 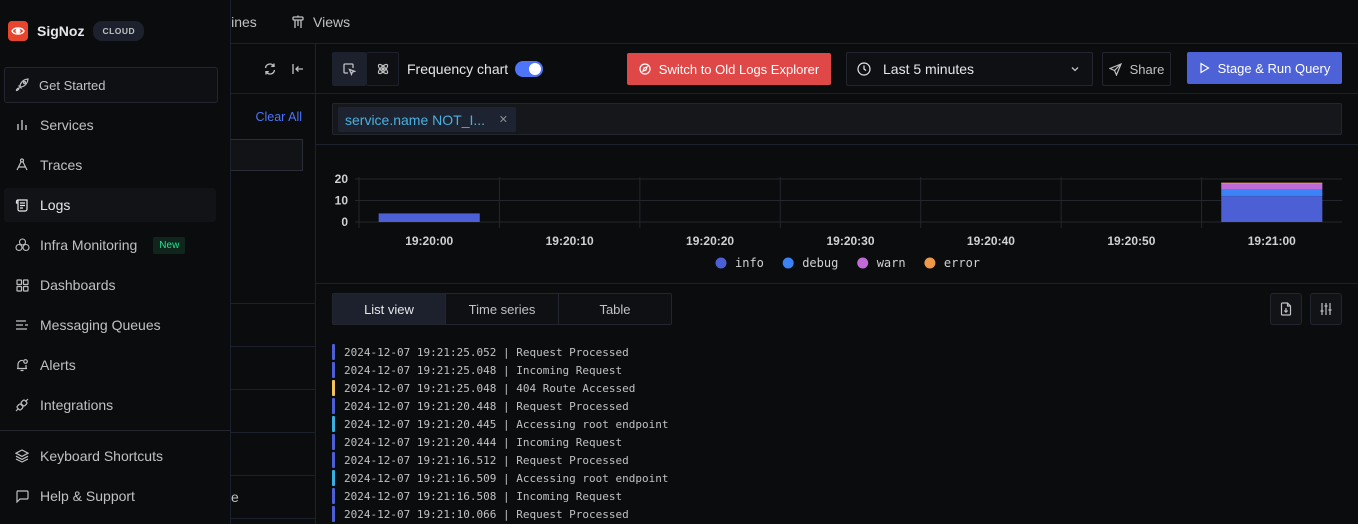 What do you see at coordinates (349, 69) in the screenshot?
I see `query-builder-button` at bounding box center [349, 69].